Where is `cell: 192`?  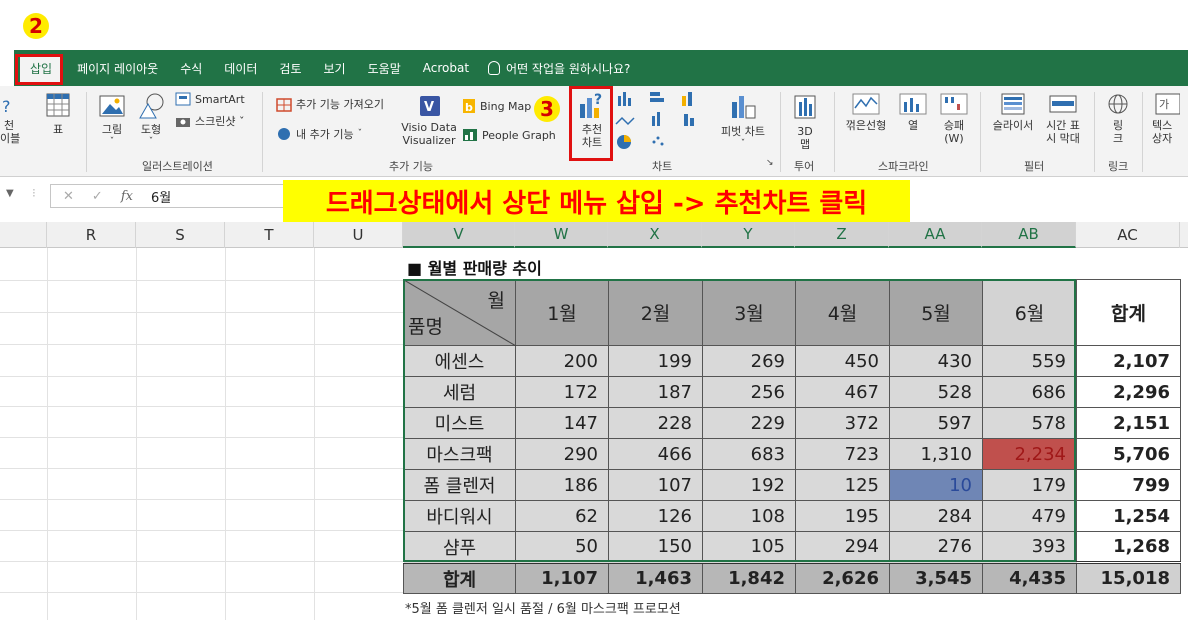 cell: 192 is located at coordinates (749, 485).